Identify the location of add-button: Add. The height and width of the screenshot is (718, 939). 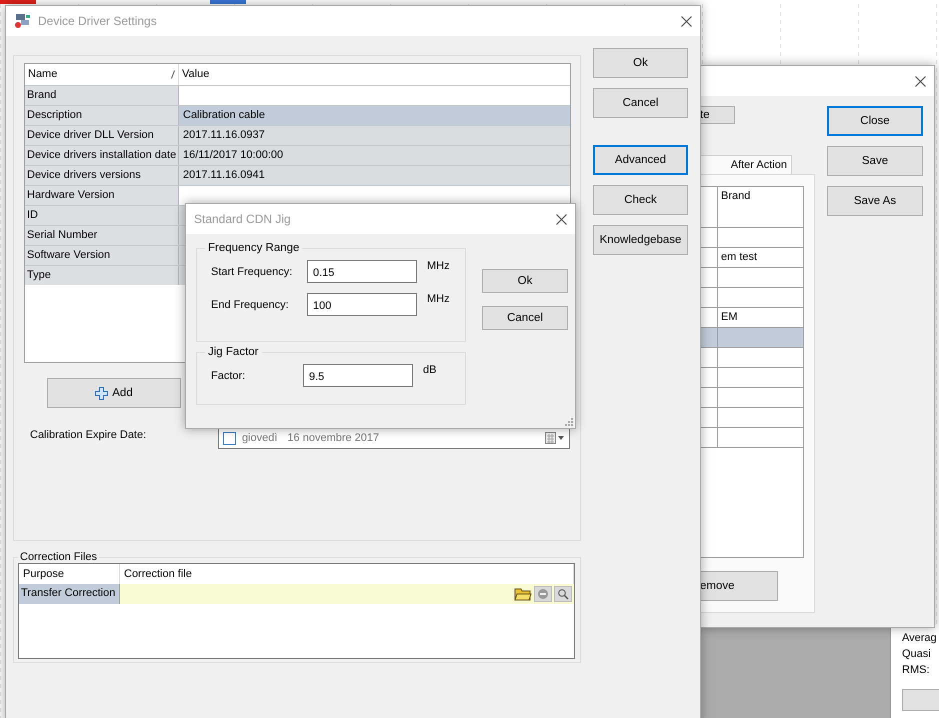
(114, 393).